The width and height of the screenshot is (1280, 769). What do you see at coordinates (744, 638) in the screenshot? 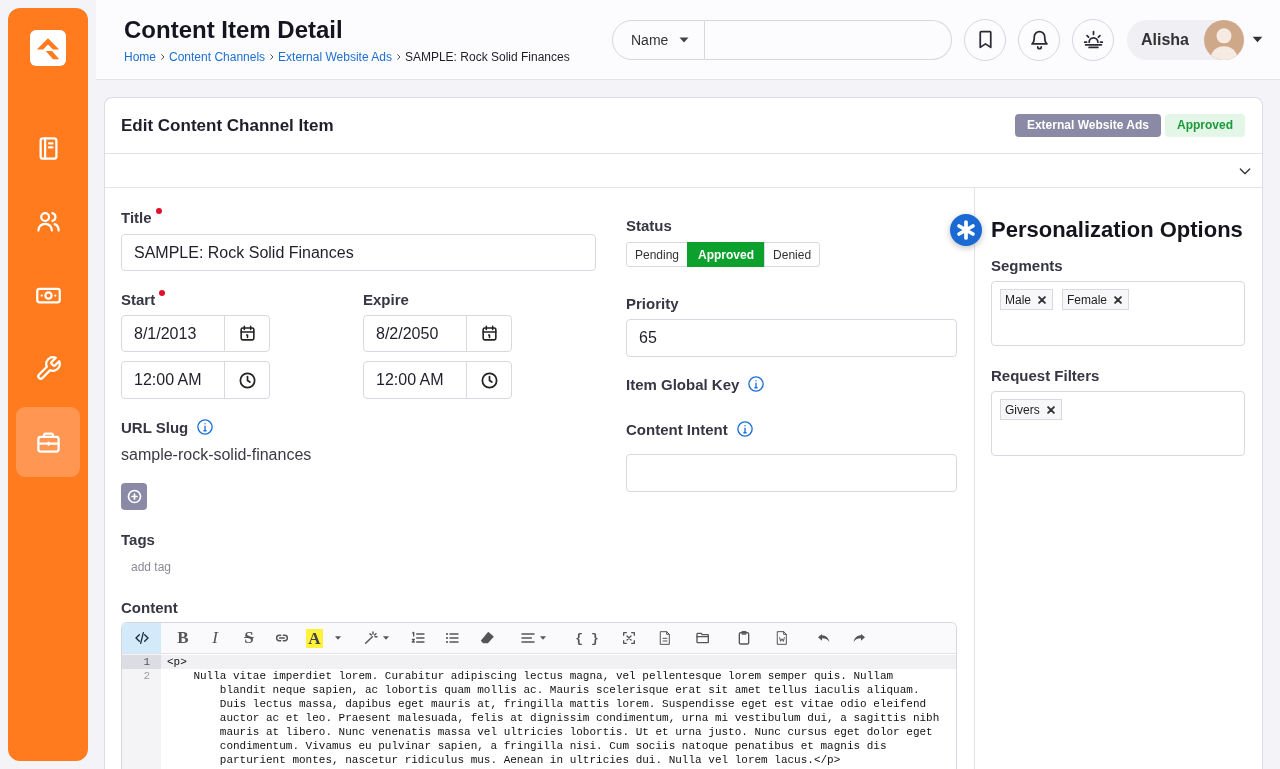
I see `clipboard-icon` at bounding box center [744, 638].